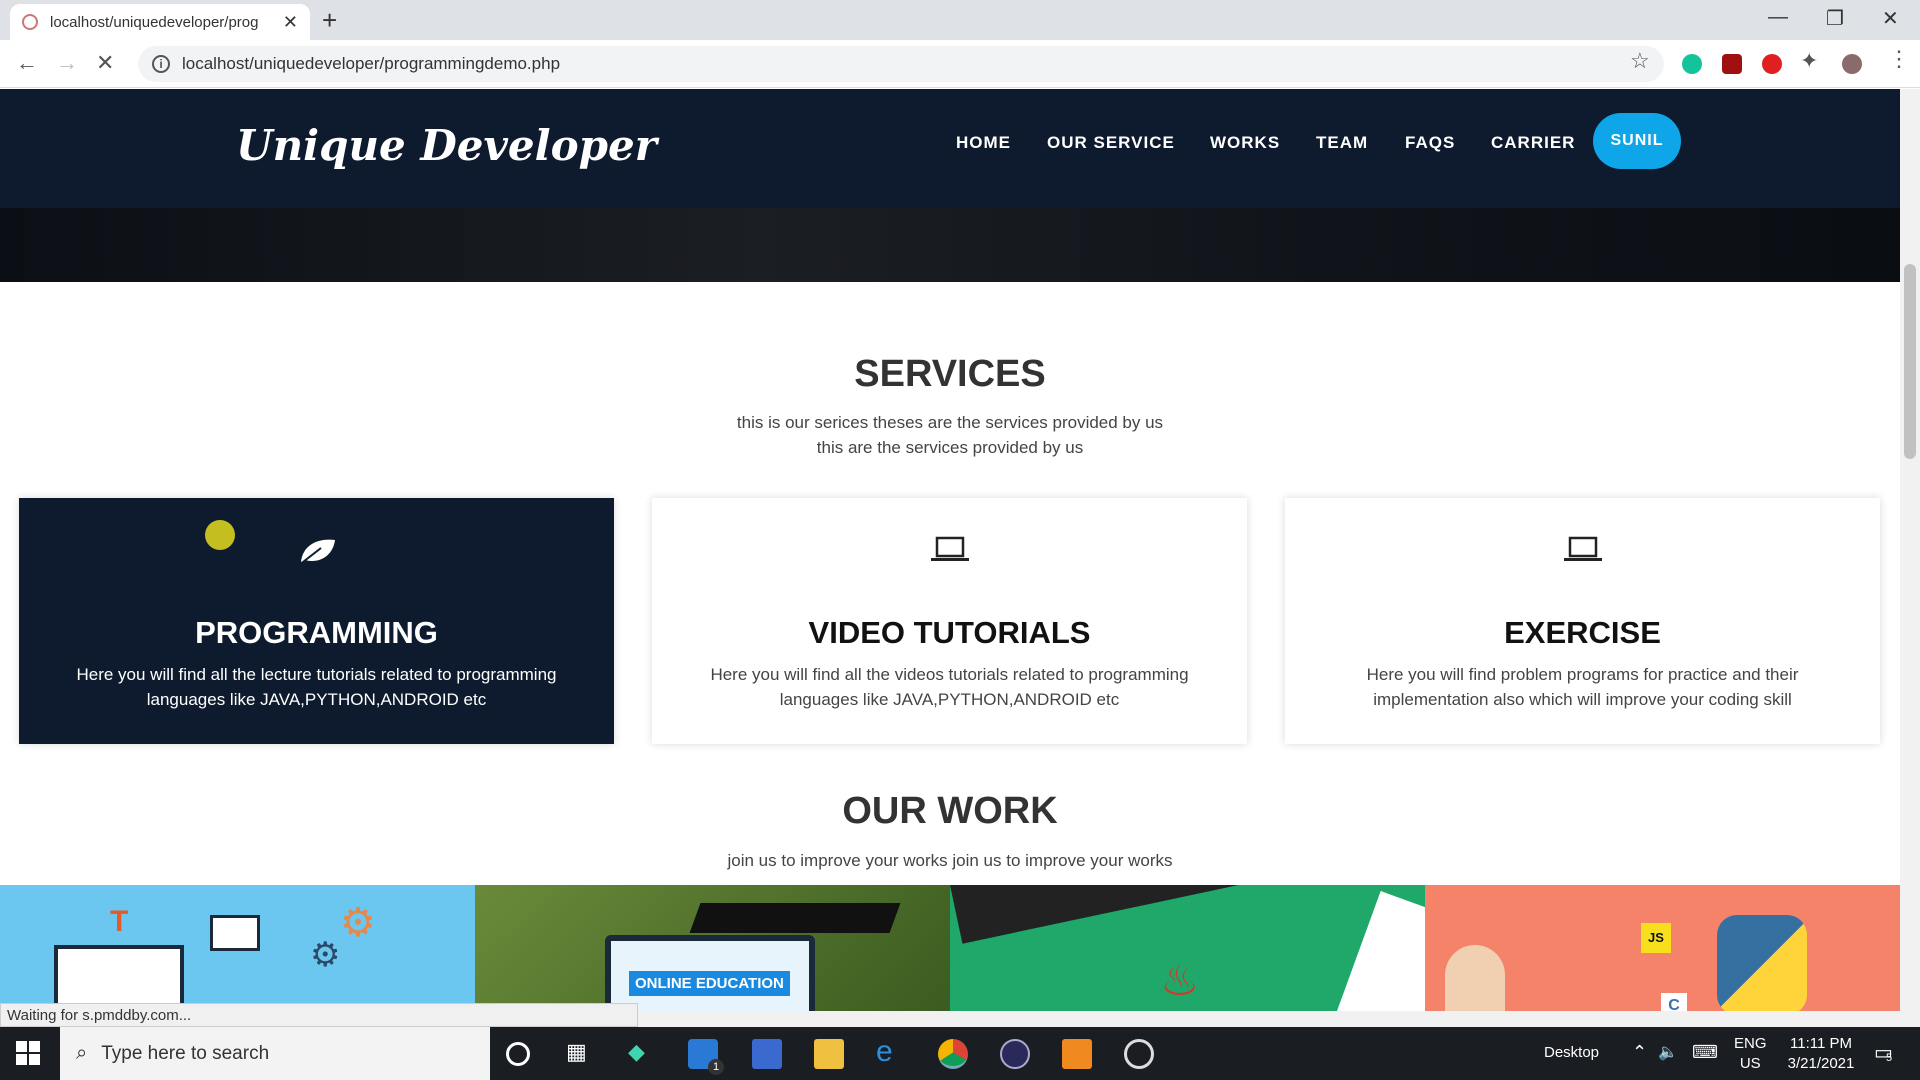 Image resolution: width=1920 pixels, height=1080 pixels. I want to click on services-title: SERVICES, so click(950, 374).